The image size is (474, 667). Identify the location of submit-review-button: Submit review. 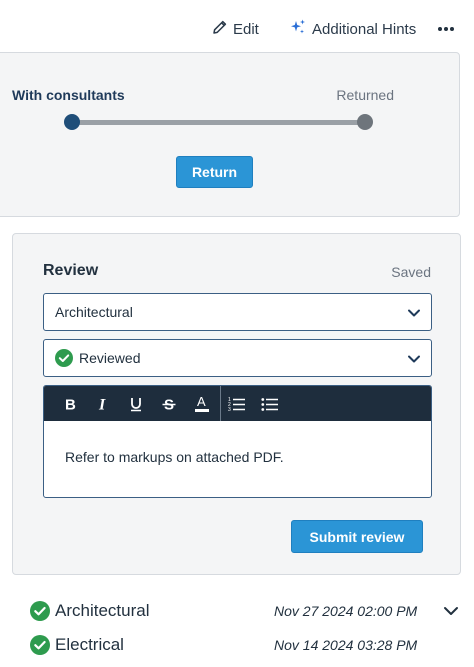
(357, 536).